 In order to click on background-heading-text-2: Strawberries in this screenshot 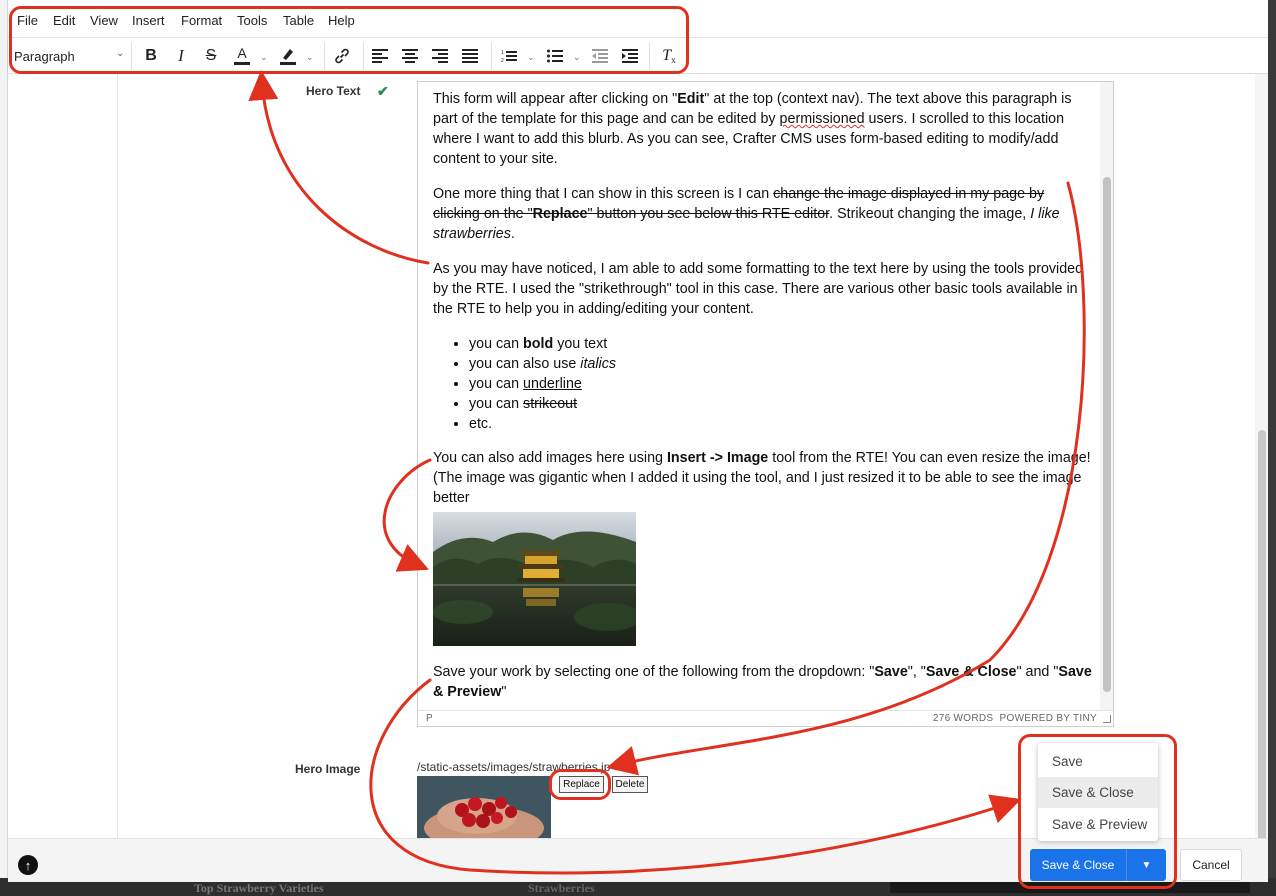, I will do `click(561, 888)`.